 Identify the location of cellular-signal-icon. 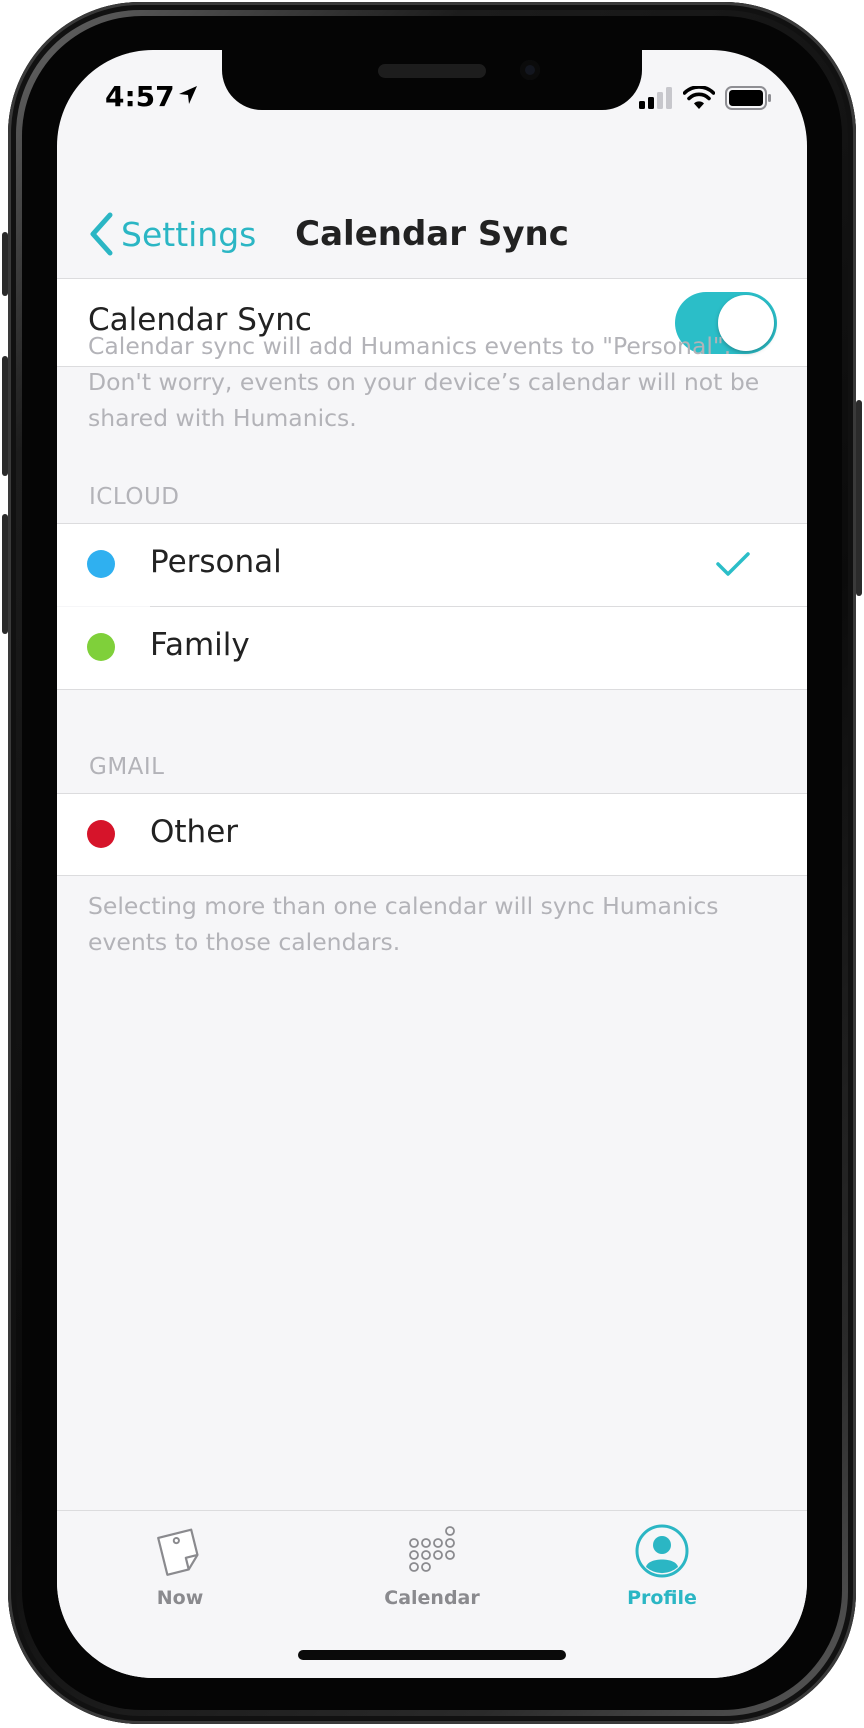
(655, 98).